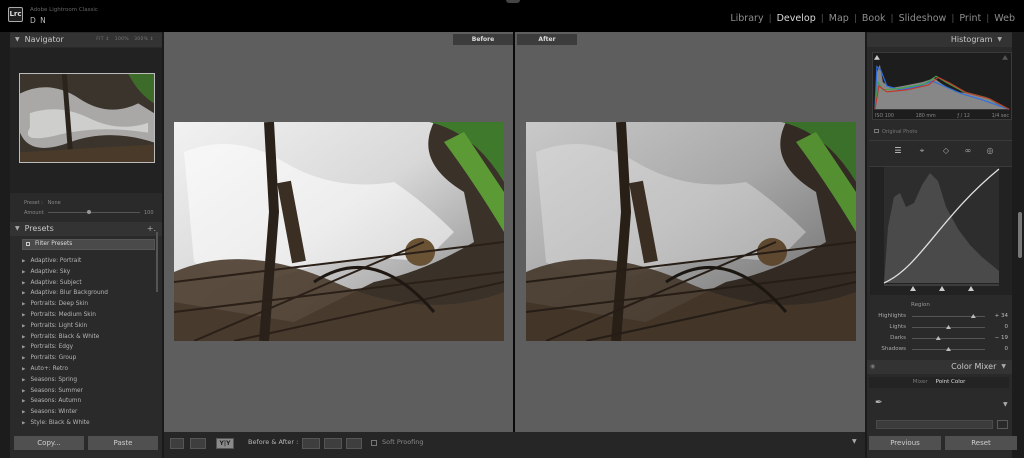 This screenshot has width=1024, height=458. Describe the element at coordinates (88, 358) in the screenshot. I see `preset-item: ▶ Portraits: Group` at that location.